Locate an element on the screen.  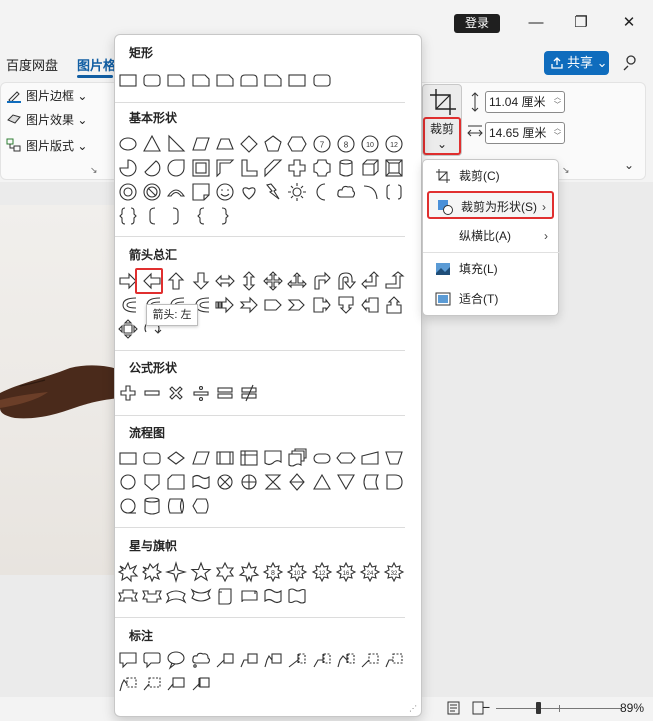
restore-button: ❐ is located at coordinates (581, 23).